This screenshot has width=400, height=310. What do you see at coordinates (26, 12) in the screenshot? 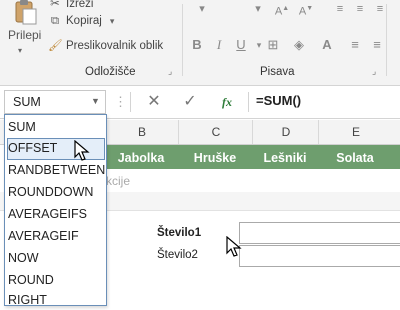
I see `paste-icon` at bounding box center [26, 12].